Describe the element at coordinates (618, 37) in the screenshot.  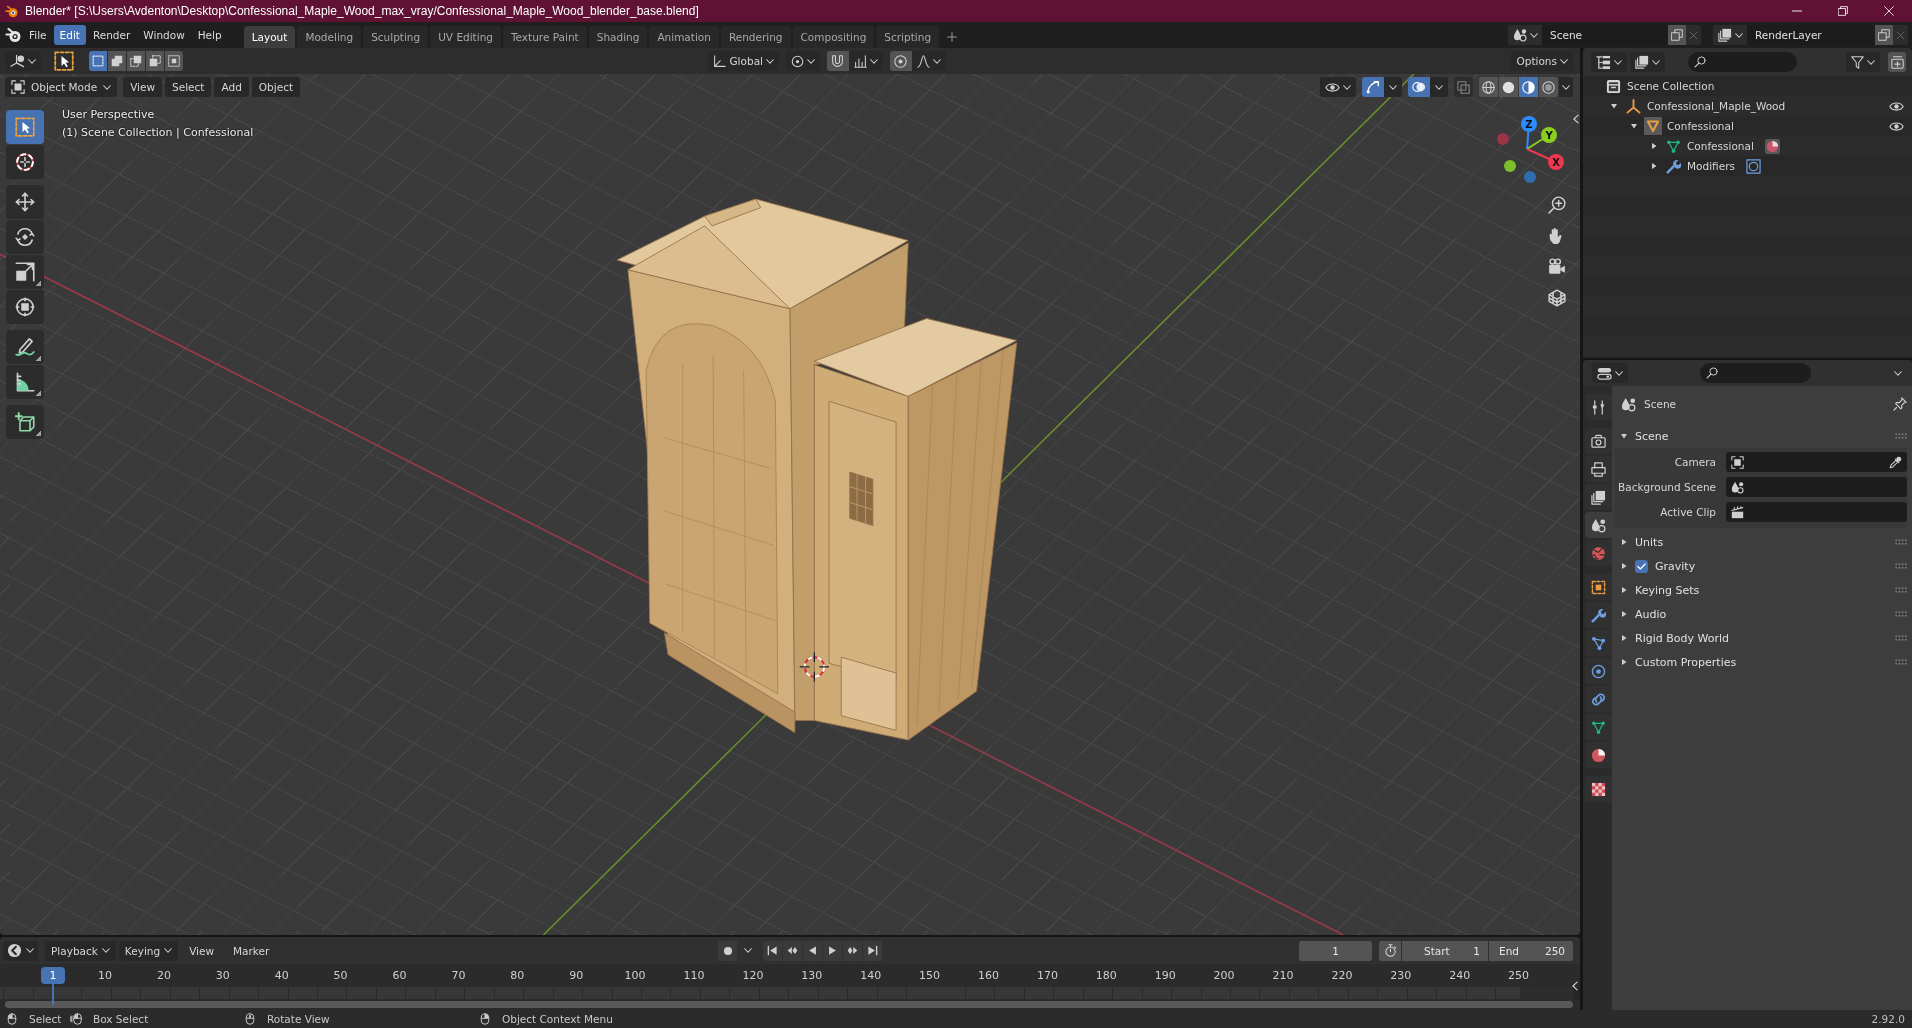
I see `workspace-tab: Shading` at that location.